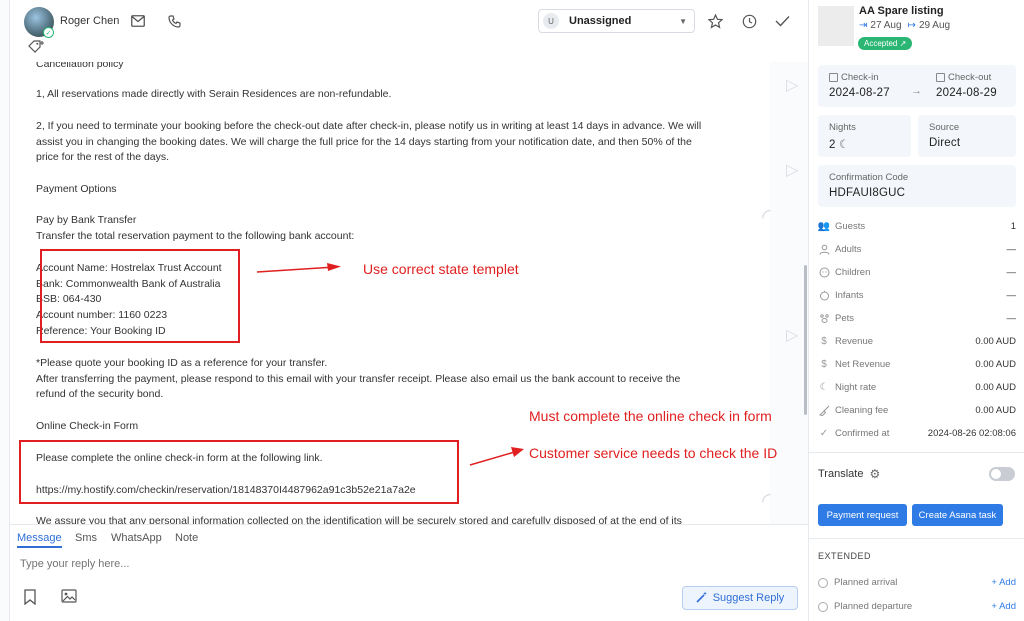 The height and width of the screenshot is (621, 1024). Describe the element at coordinates (824, 318) in the screenshot. I see `paw-icon` at that location.